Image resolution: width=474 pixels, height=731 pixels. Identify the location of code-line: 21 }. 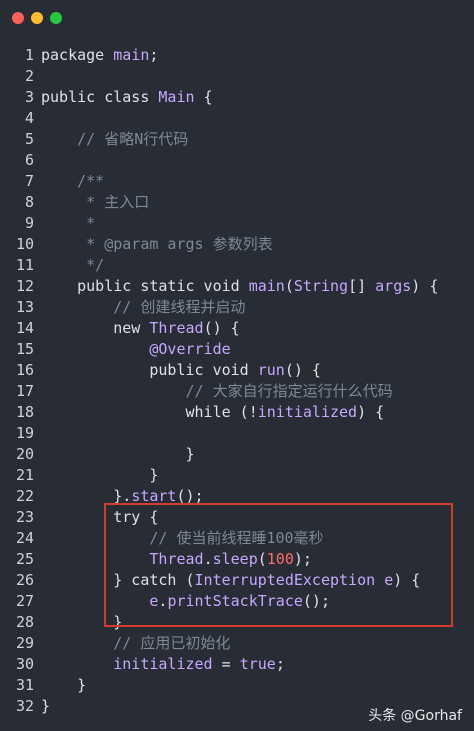
(237, 475).